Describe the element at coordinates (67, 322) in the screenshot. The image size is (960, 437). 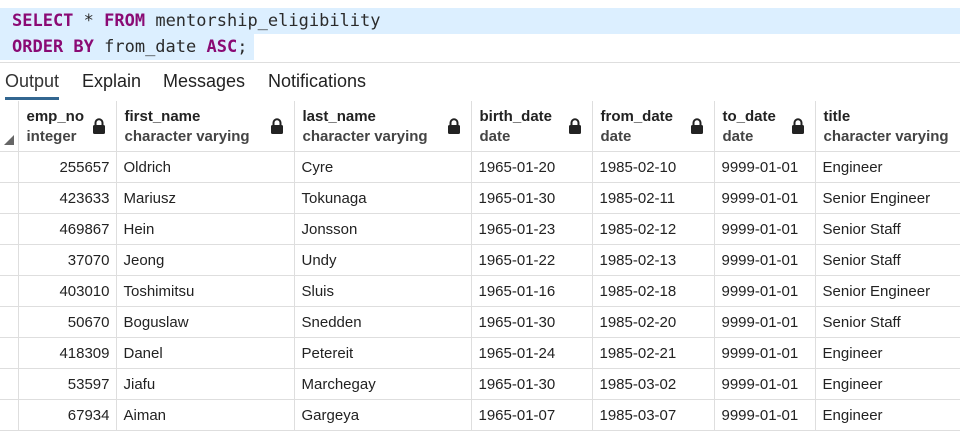
I see `cell-emp-no: 50670` at that location.